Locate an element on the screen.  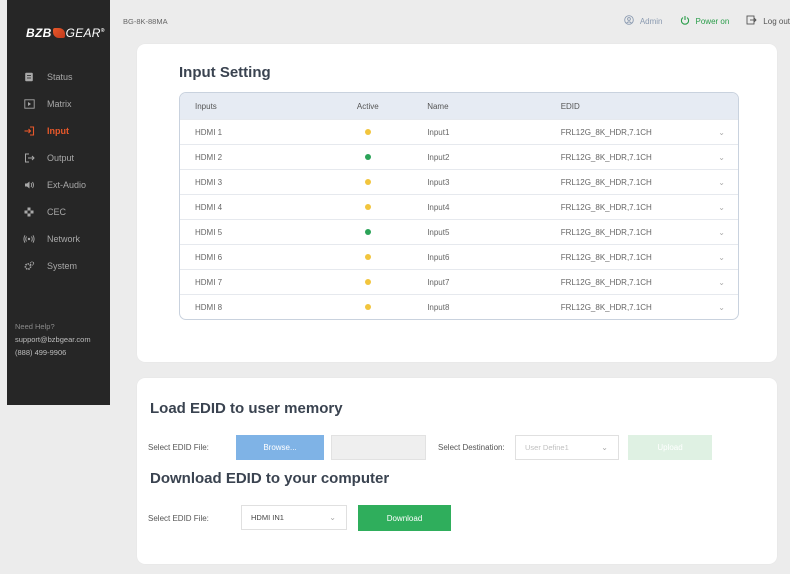
admin-button: Admin is located at coordinates (643, 21).